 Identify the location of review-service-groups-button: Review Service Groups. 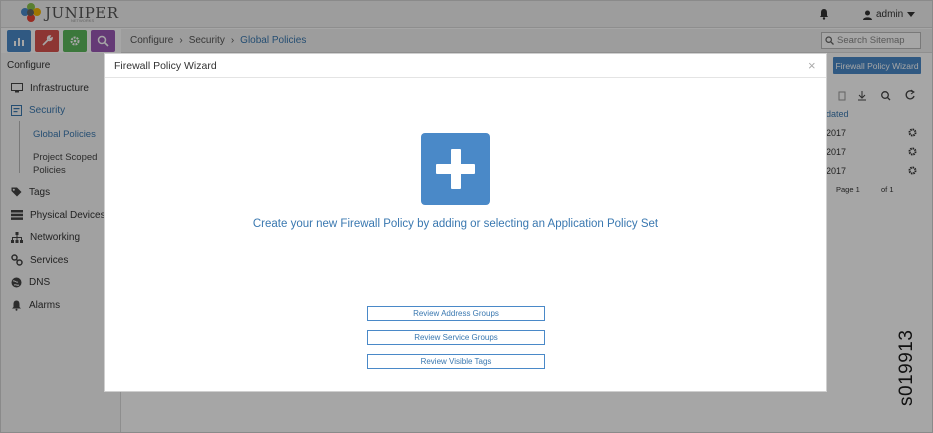
(456, 337).